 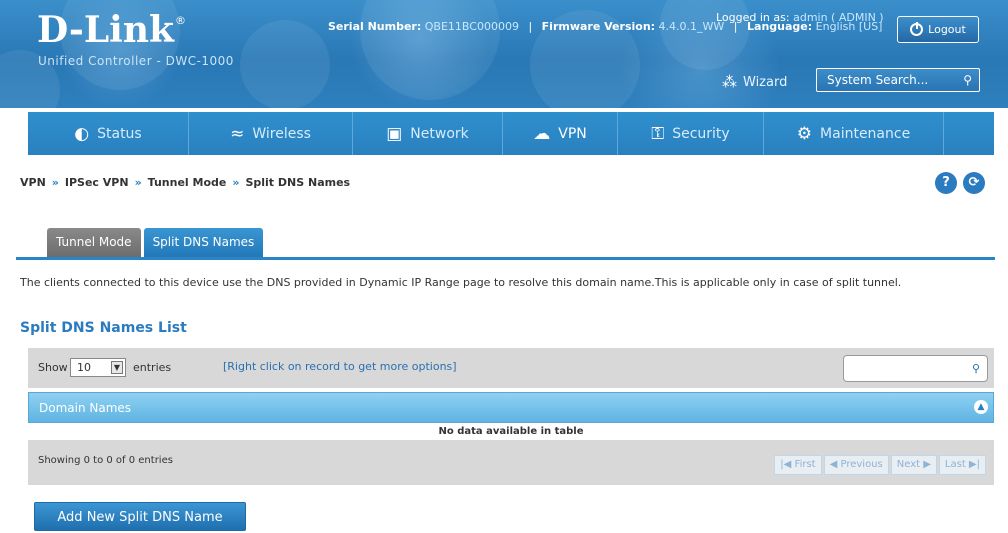 I want to click on pagination: |◀ First ◀ Previous Next ▶ Last ▶|, so click(x=880, y=465).